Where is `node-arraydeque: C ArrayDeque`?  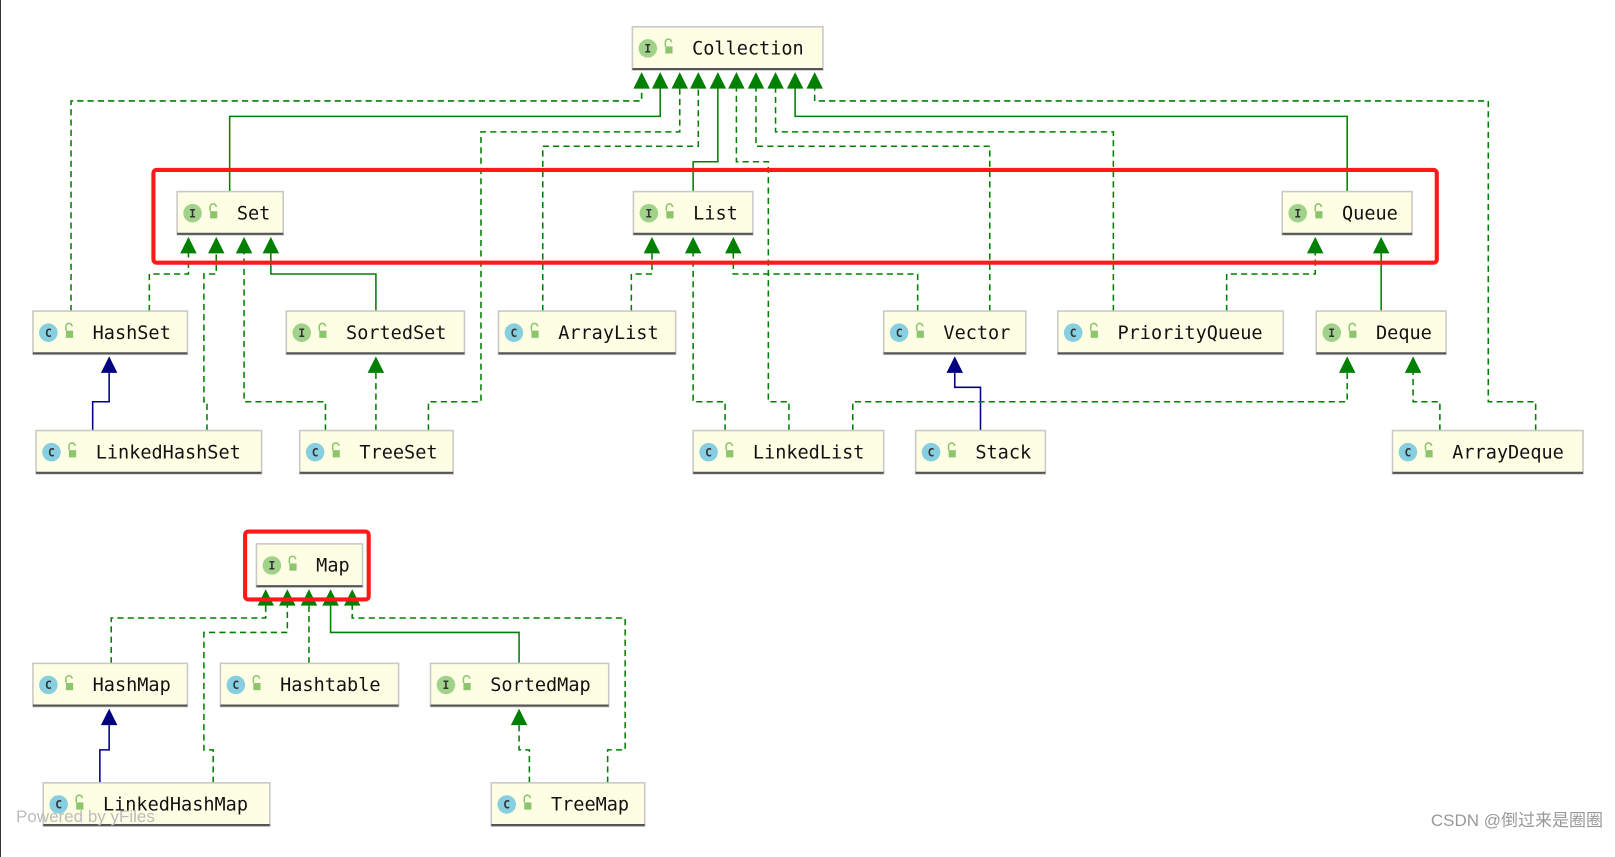
node-arraydeque: C ArrayDeque is located at coordinates (1487, 452).